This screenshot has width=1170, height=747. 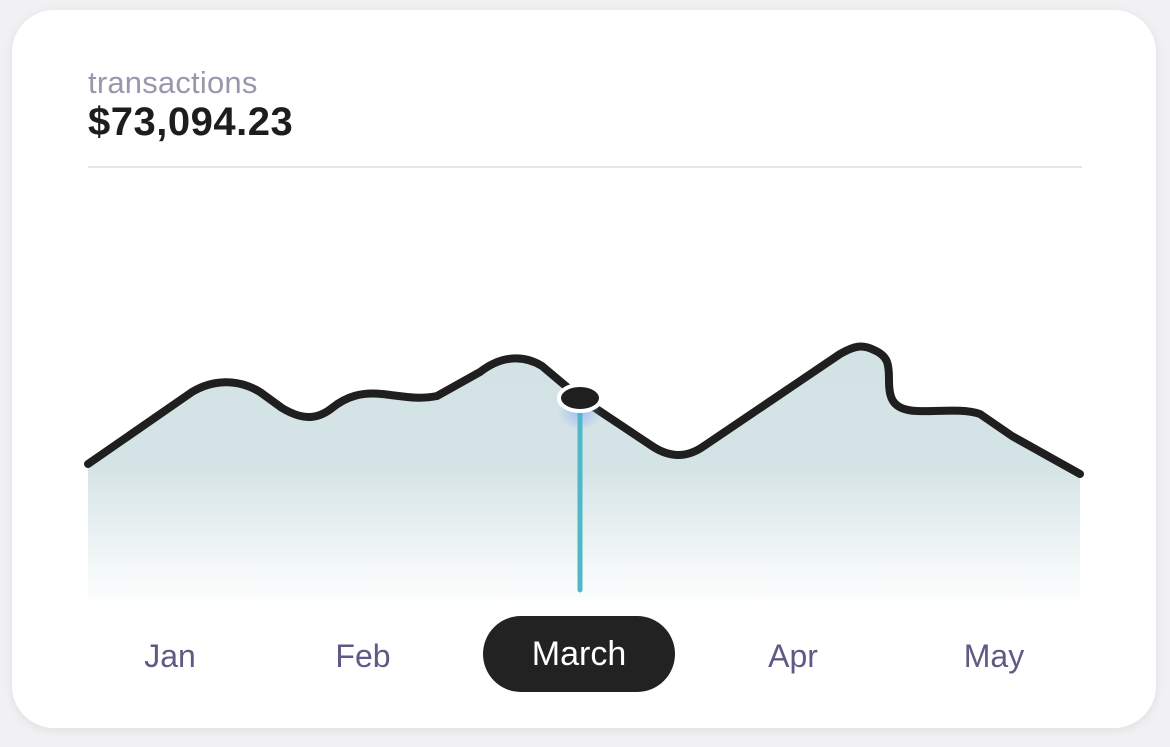 I want to click on month-march-selected: March, so click(x=579, y=654).